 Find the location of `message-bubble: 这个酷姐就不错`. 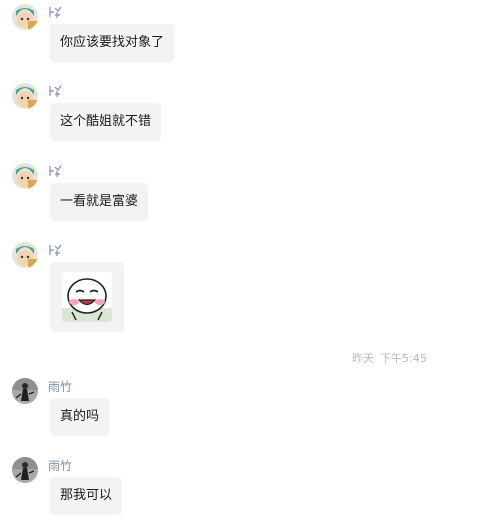

message-bubble: 这个酷姐就不错 is located at coordinates (106, 122).